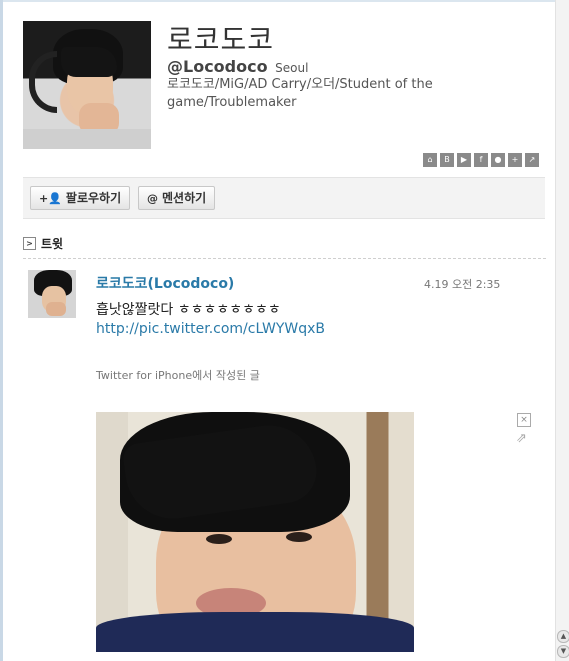 Image resolution: width=569 pixels, height=661 pixels. I want to click on photo-right-eye, so click(299, 537).